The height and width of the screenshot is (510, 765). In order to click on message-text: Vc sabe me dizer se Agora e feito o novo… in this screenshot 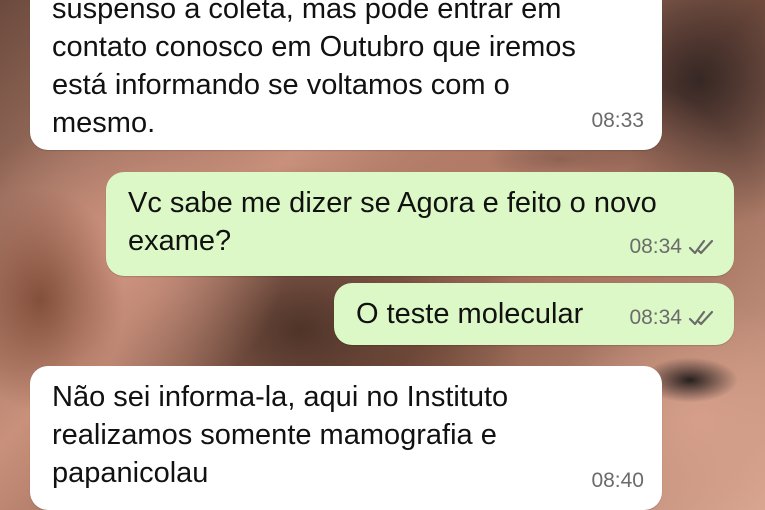, I will do `click(392, 222)`.